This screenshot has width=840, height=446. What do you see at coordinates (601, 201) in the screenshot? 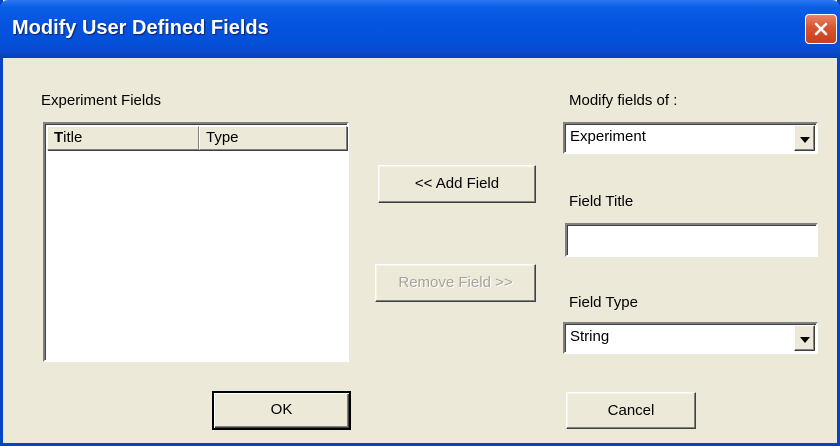
I see `field-title-label: Field Title` at bounding box center [601, 201].